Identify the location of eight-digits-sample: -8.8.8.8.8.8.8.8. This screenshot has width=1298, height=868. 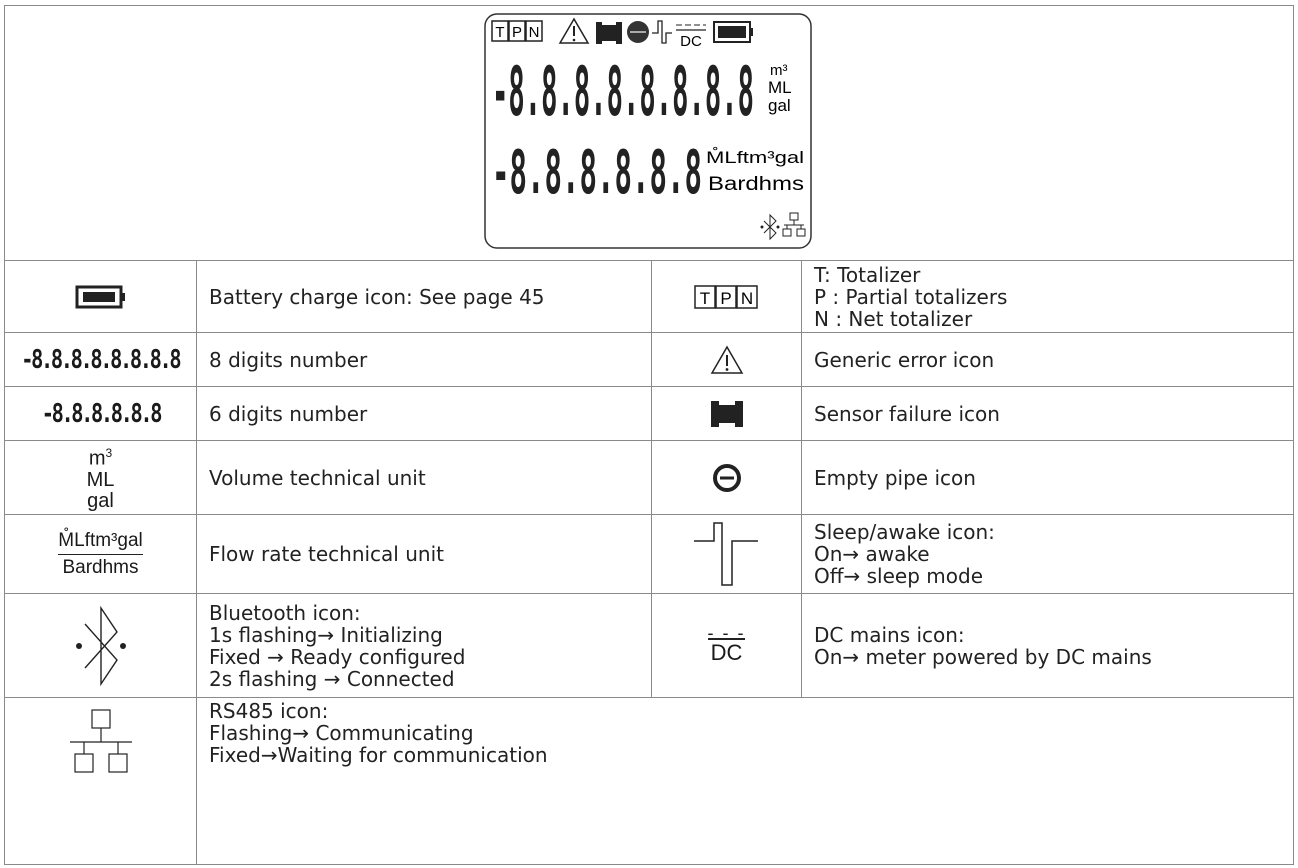
(101, 359).